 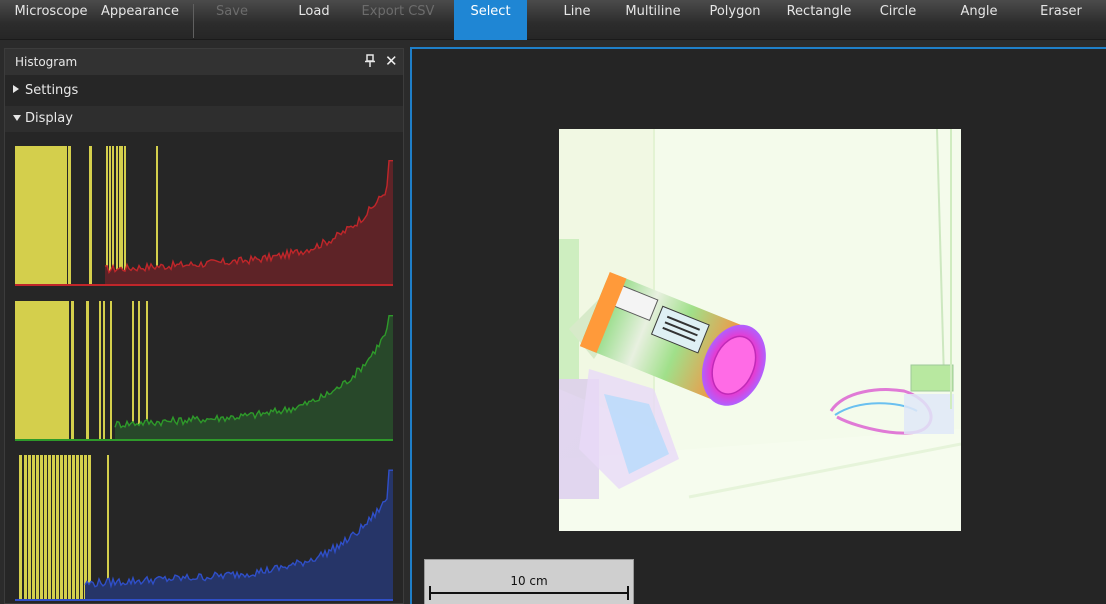 I want to click on green-channel-histogram, so click(x=204, y=371).